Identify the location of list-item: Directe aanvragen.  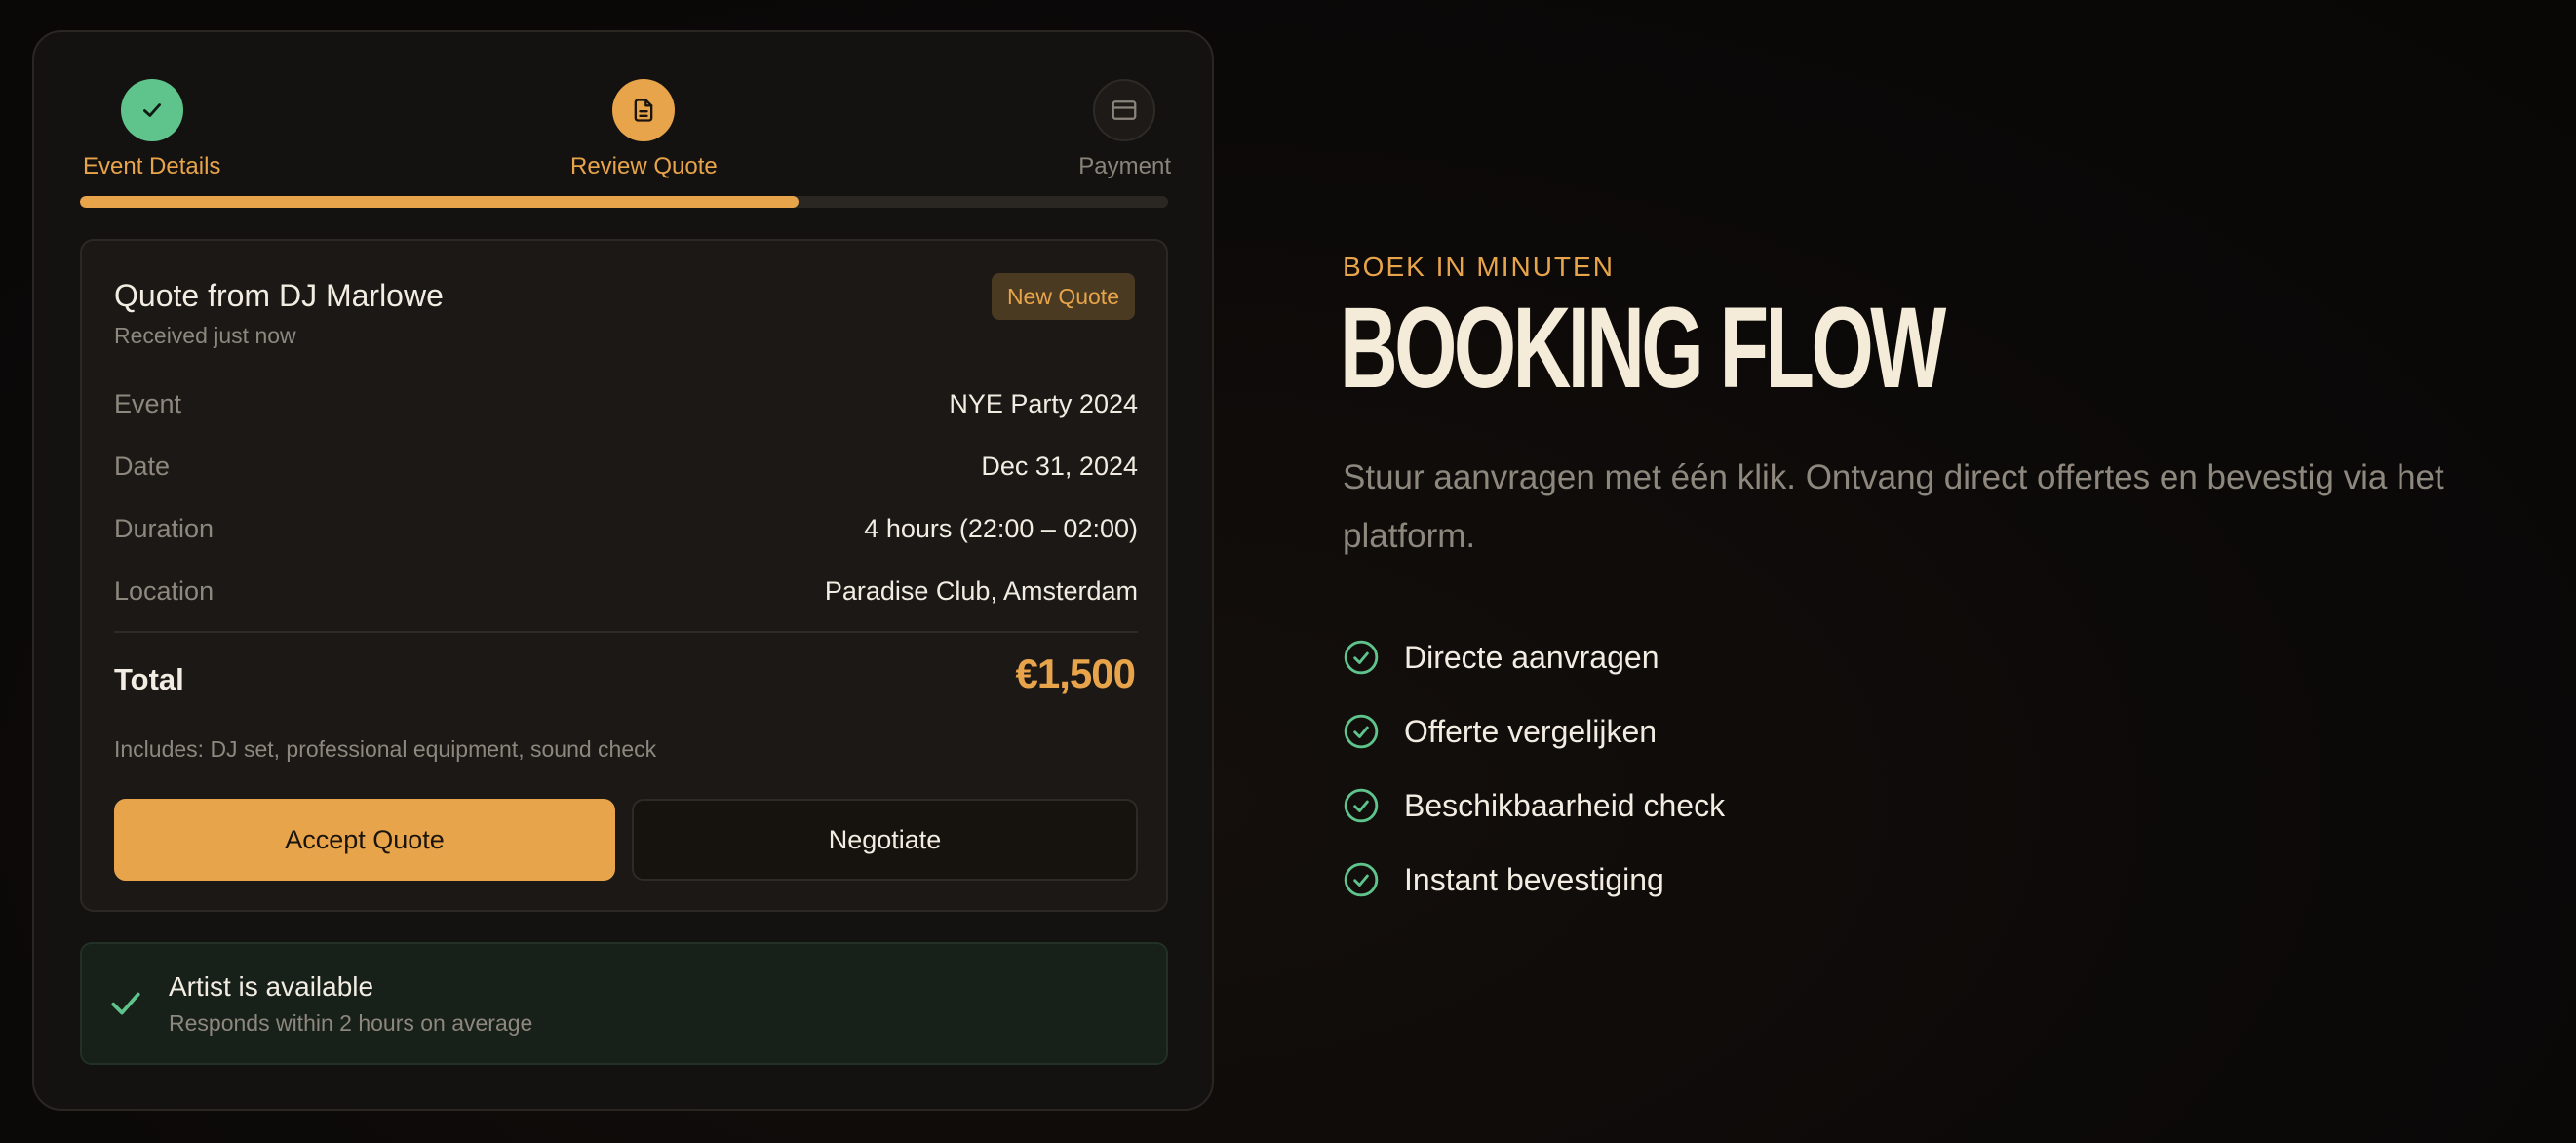
(1534, 657).